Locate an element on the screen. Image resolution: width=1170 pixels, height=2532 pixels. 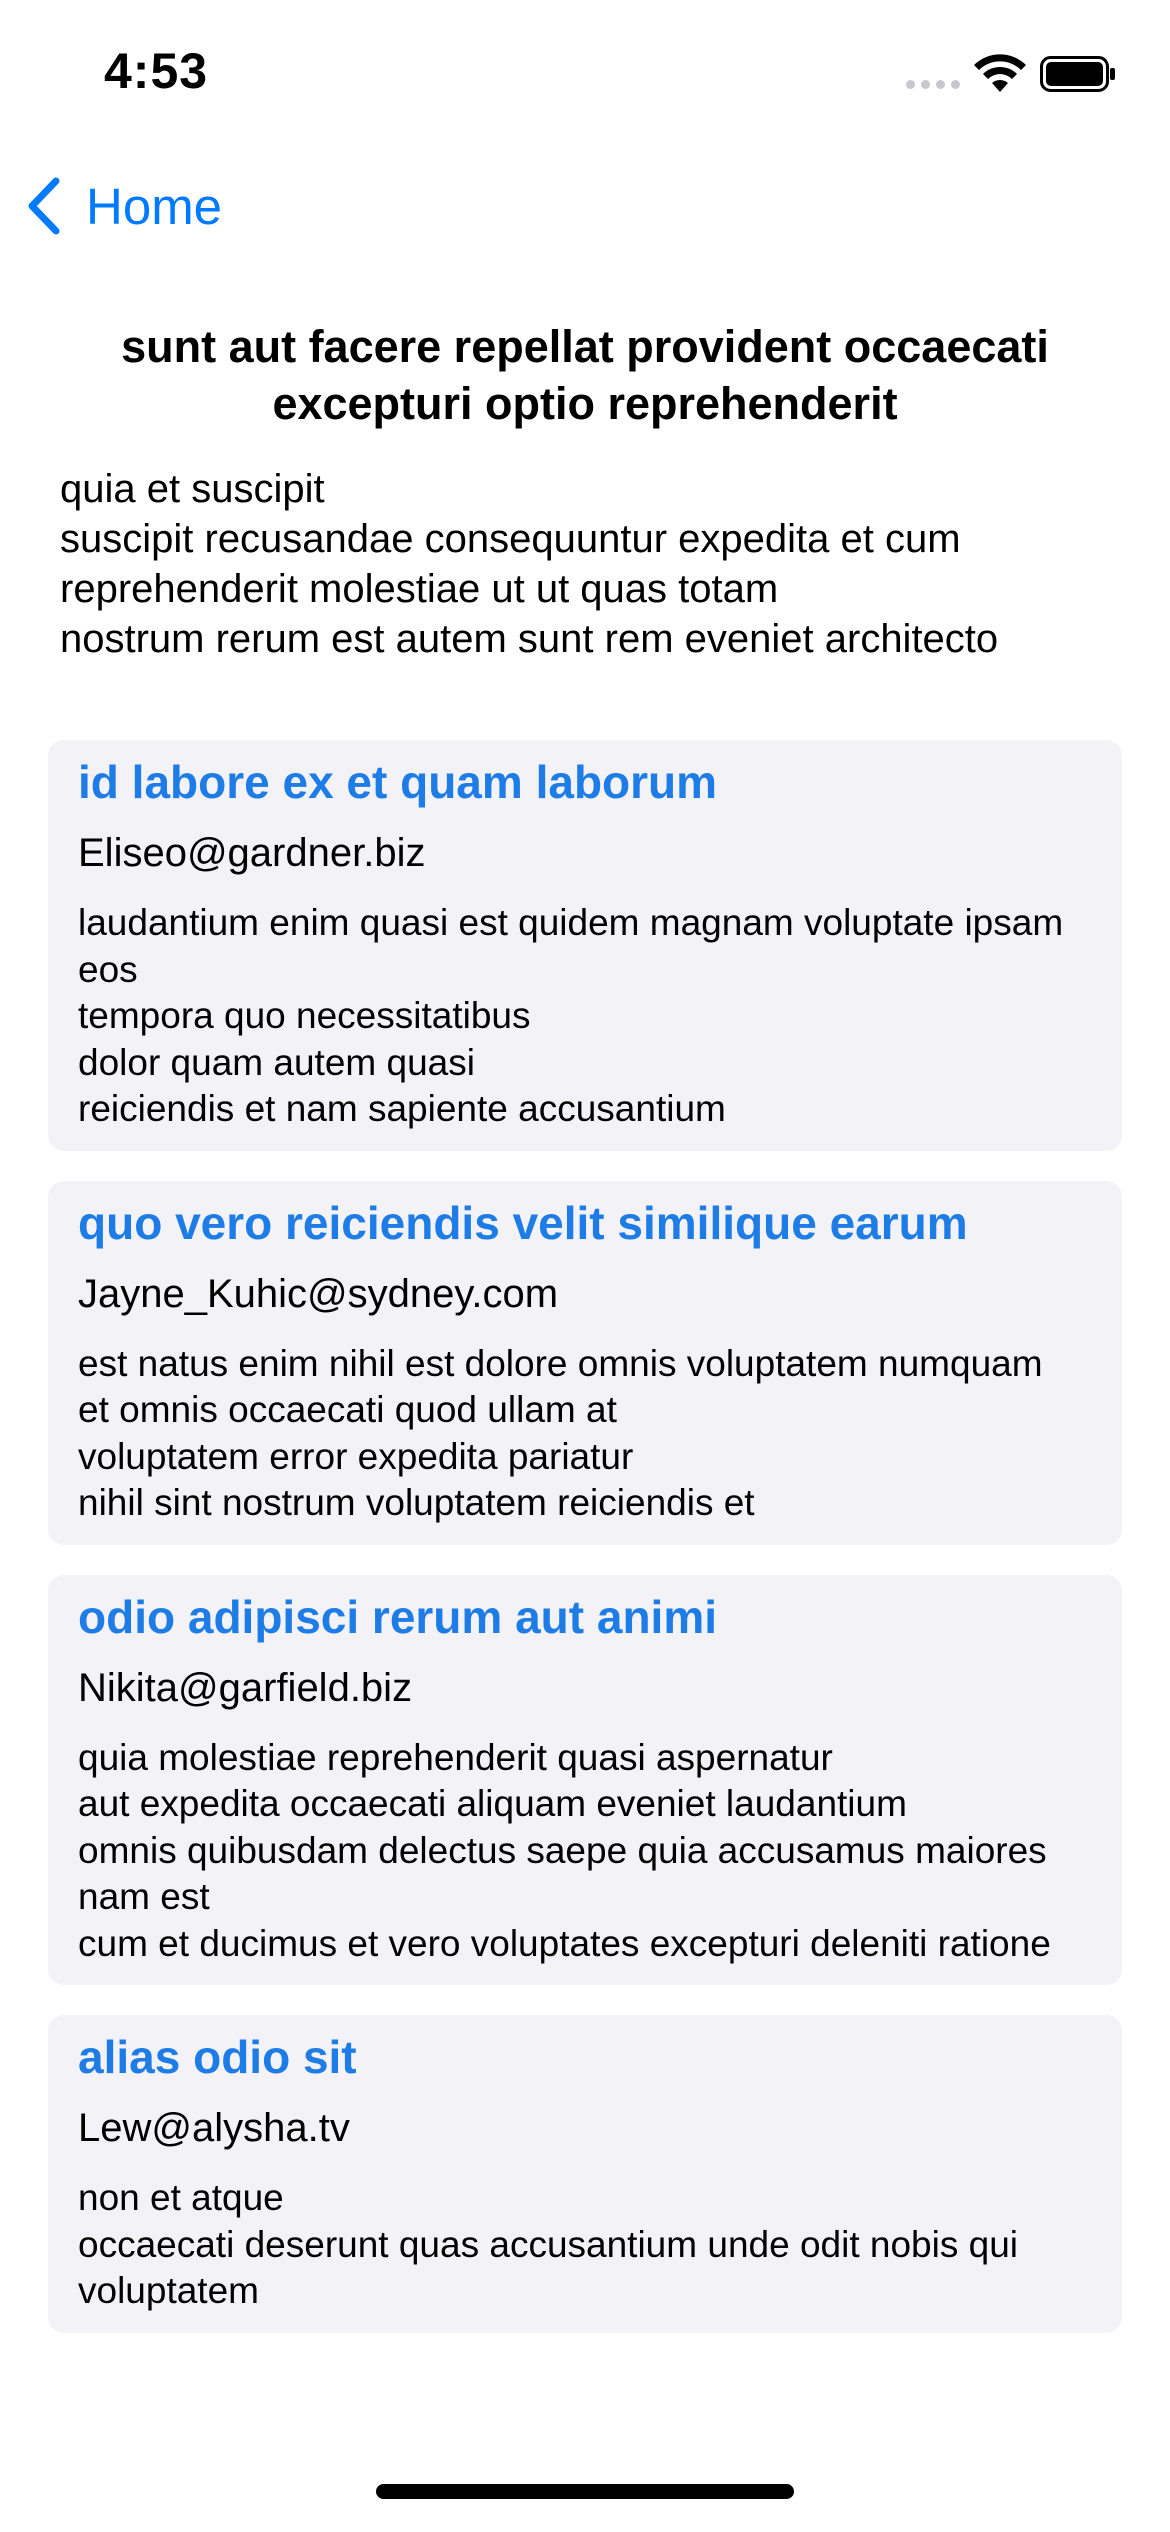
home-indicator is located at coordinates (585, 2491).